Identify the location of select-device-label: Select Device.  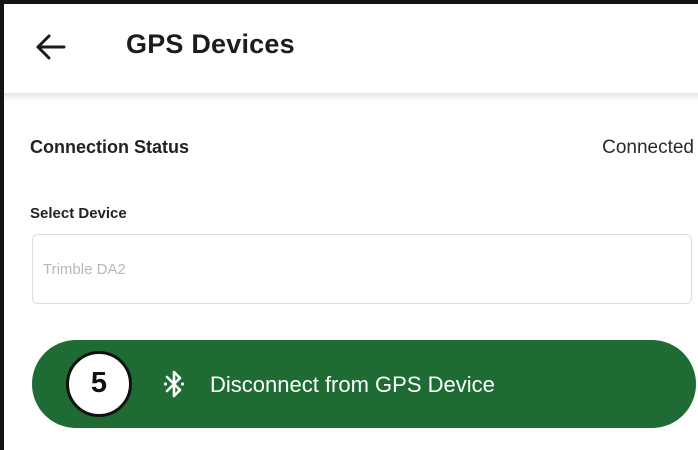
(78, 213).